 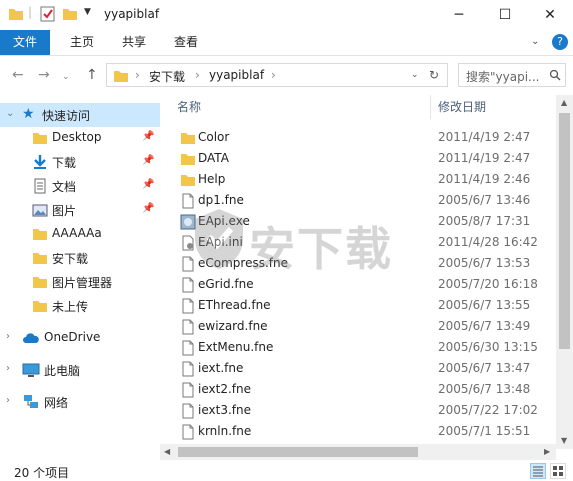 What do you see at coordinates (70, 259) in the screenshot?
I see `sidebar-item-label: 安下载` at bounding box center [70, 259].